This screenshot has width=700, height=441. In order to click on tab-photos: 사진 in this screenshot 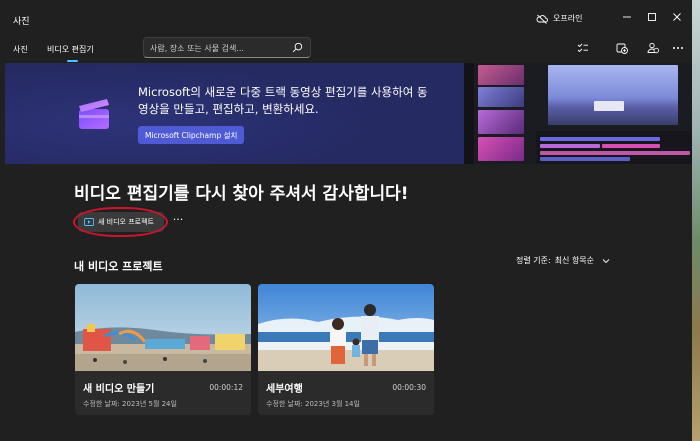, I will do `click(20, 49)`.